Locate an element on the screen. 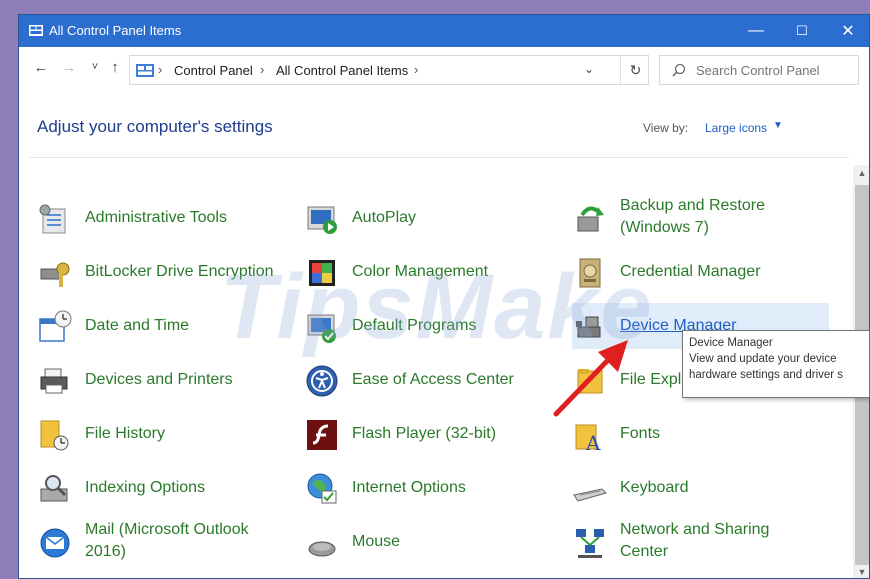 This screenshot has width=870, height=579. item-label: Devices and Printers is located at coordinates (159, 379).